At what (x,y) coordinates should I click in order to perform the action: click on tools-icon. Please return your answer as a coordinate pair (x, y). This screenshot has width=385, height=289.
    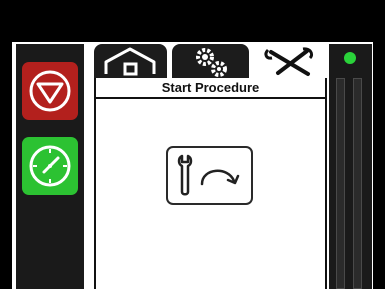
    Looking at the image, I should click on (289, 61).